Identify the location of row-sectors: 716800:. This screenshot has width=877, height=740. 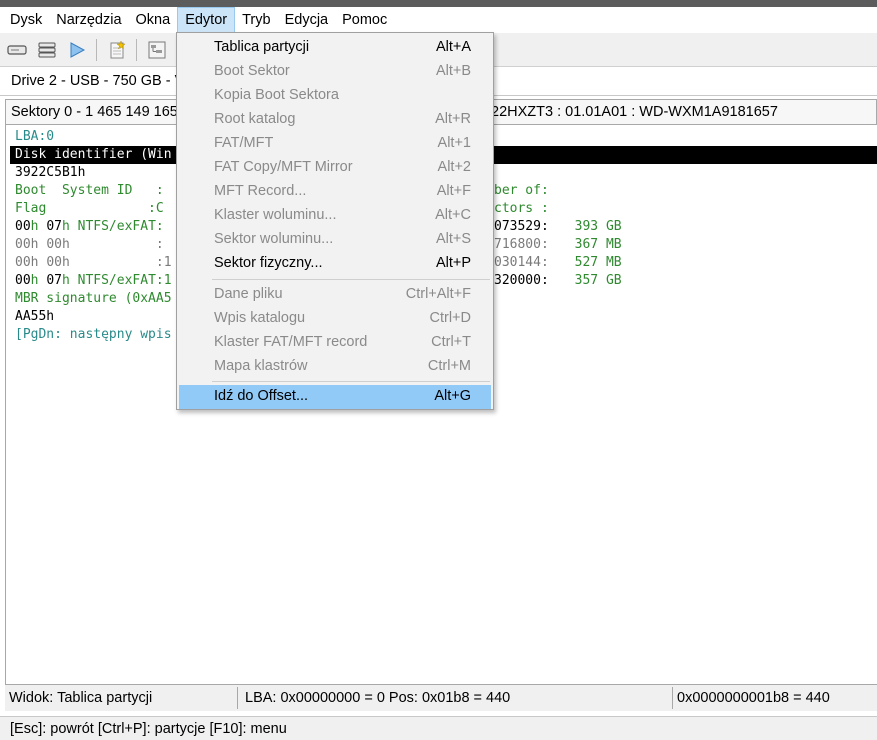
(521, 244).